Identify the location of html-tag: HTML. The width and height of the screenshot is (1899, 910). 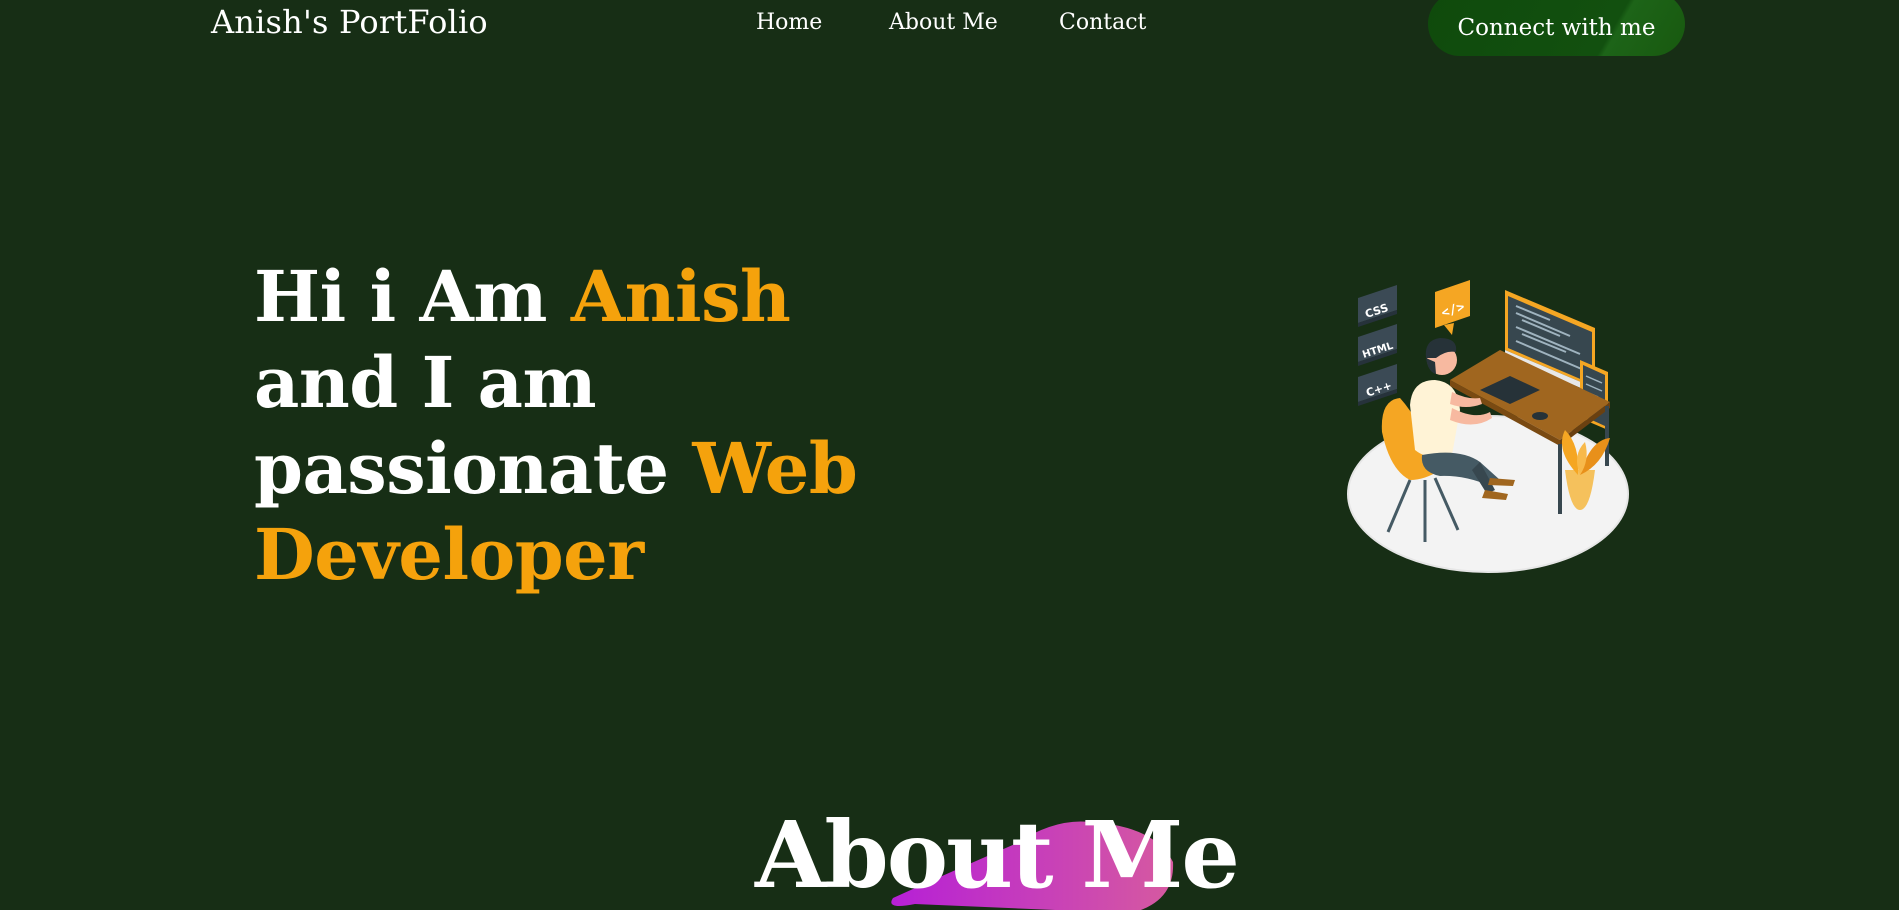
(1377, 345).